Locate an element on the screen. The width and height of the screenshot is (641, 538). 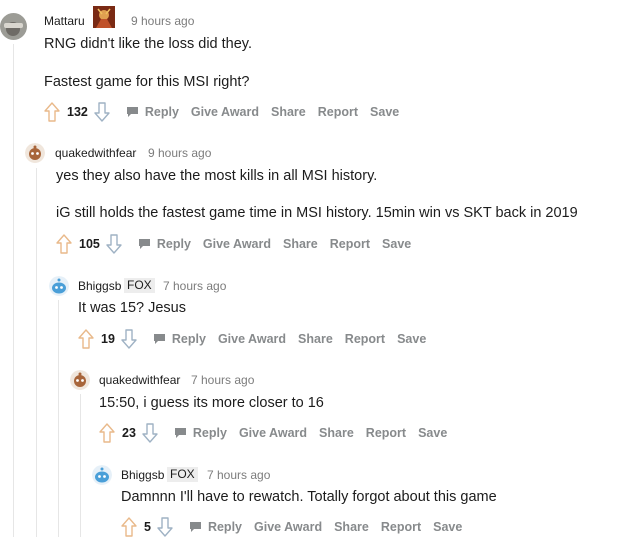
comment-actions: 23 Reply Give Award Share Report Save is located at coordinates (273, 433).